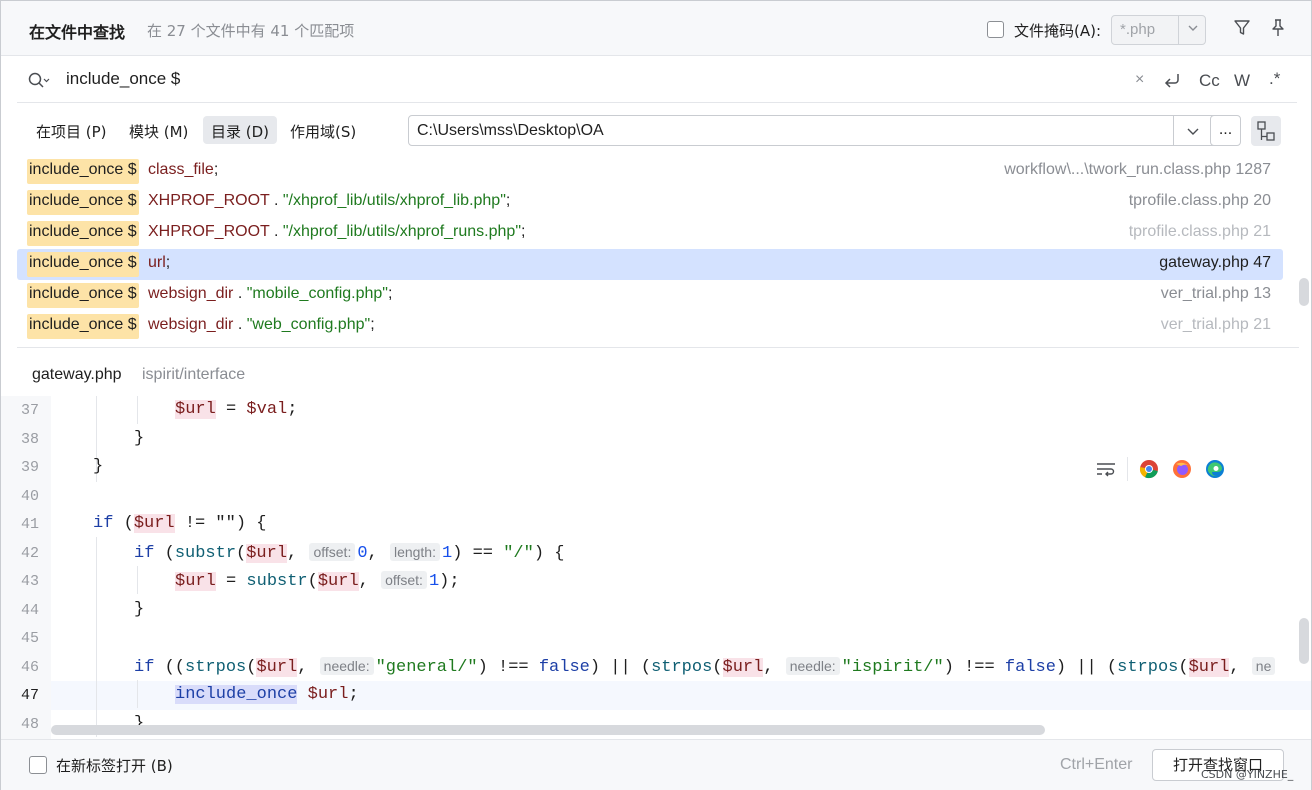 The image size is (1312, 790). I want to click on search-history-icon, so click(39, 81).